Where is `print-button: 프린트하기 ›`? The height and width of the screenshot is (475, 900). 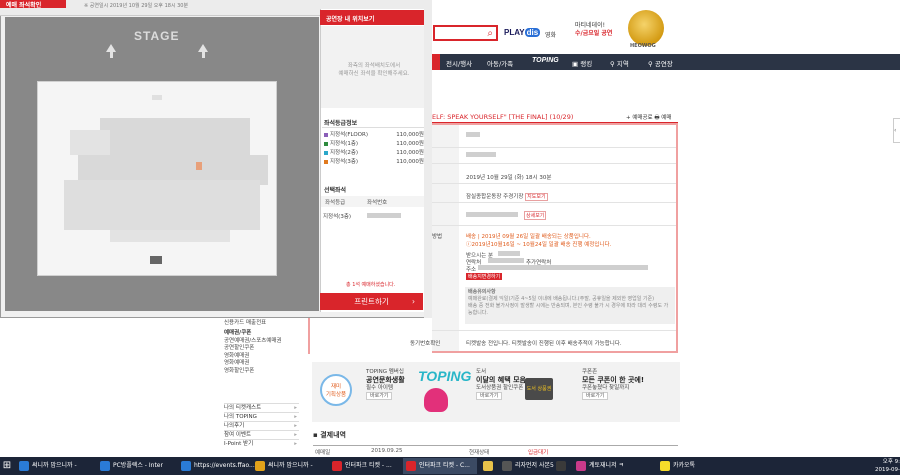
print-button: 프린트하기 › is located at coordinates (371, 301).